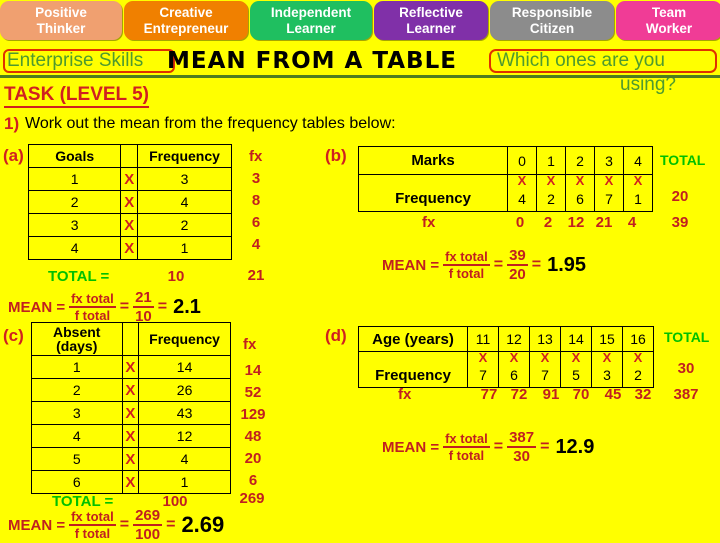 The width and height of the screenshot is (720, 543). What do you see at coordinates (522, 160) in the screenshot?
I see `table-b-mark: 0` at bounding box center [522, 160].